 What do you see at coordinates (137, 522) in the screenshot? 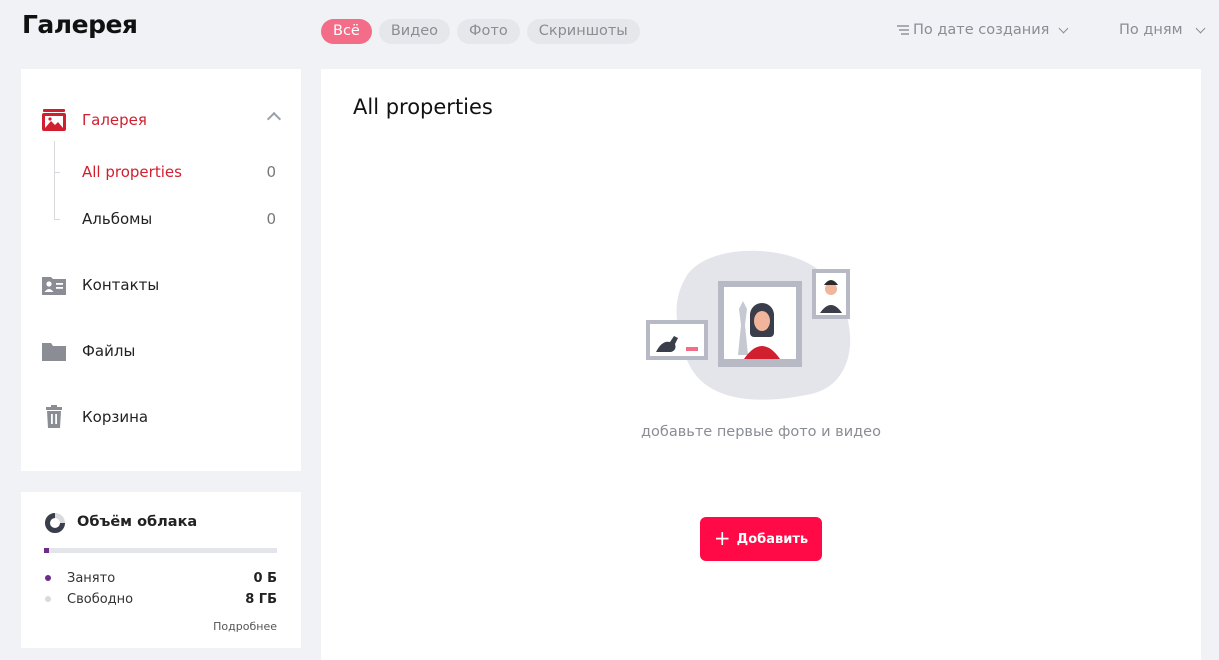
I see `storage-title: Объём облака` at bounding box center [137, 522].